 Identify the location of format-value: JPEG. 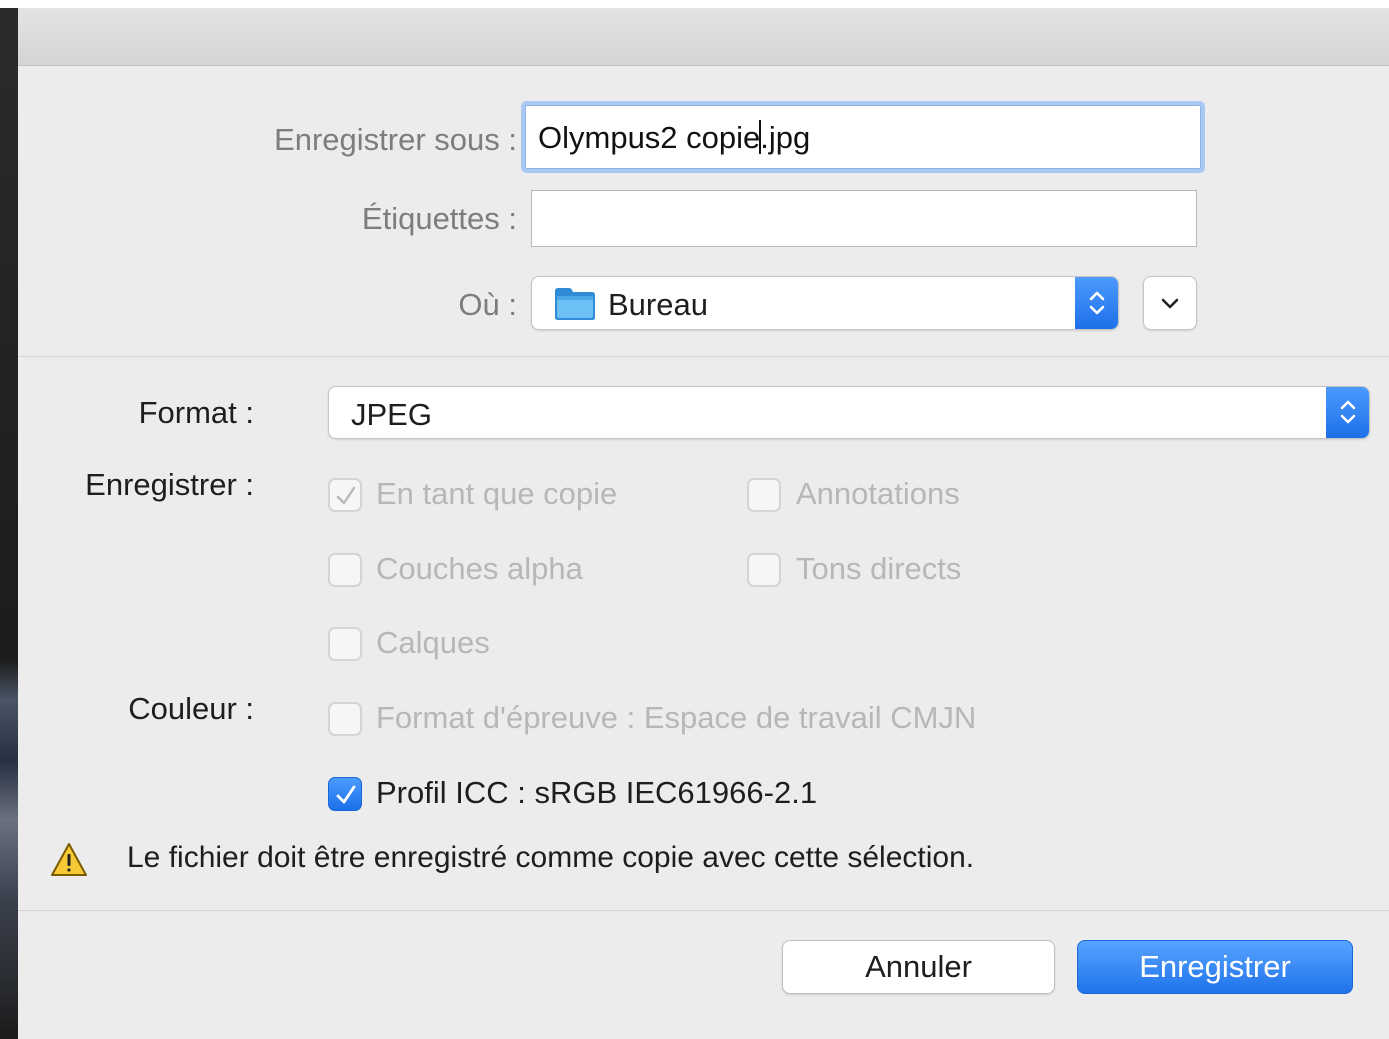
(391, 414).